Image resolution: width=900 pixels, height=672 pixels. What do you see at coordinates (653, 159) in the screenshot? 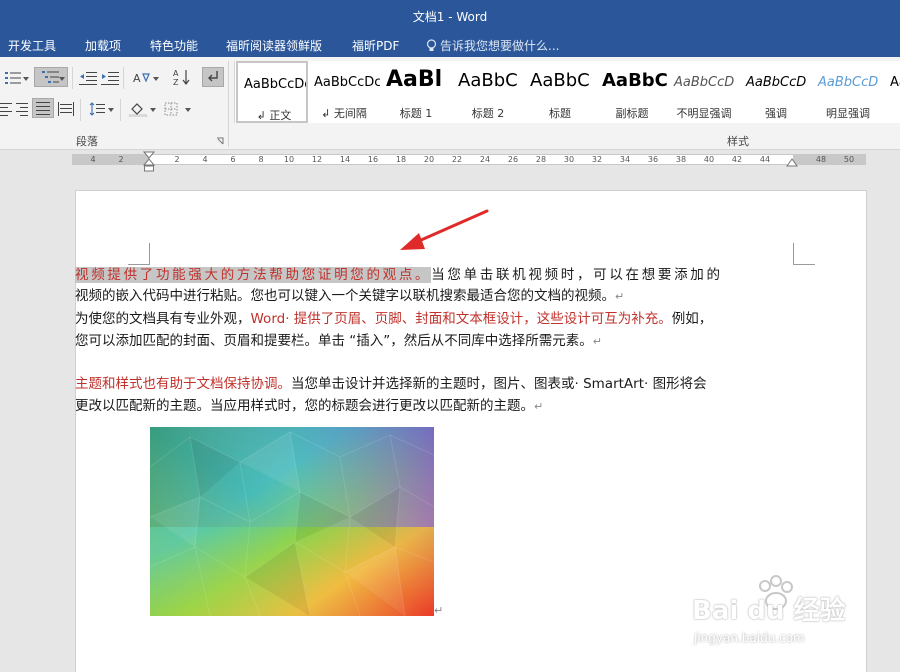
I see `ruler-number: 36` at bounding box center [653, 159].